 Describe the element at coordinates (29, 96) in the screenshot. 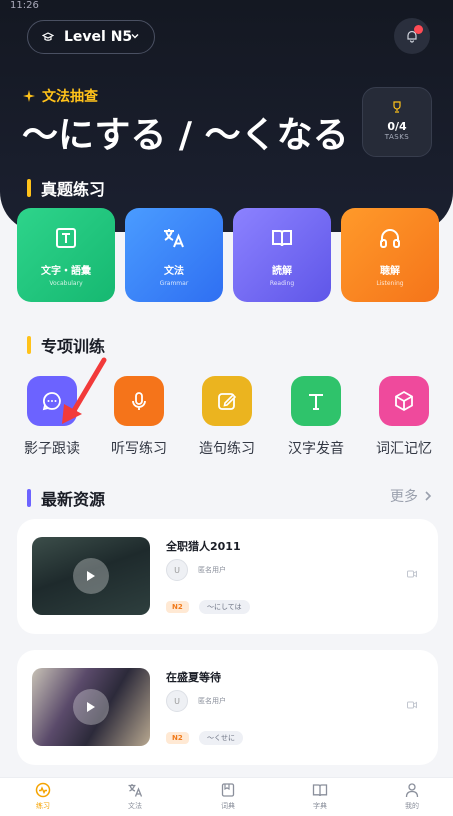

I see `sparkle-icon` at that location.